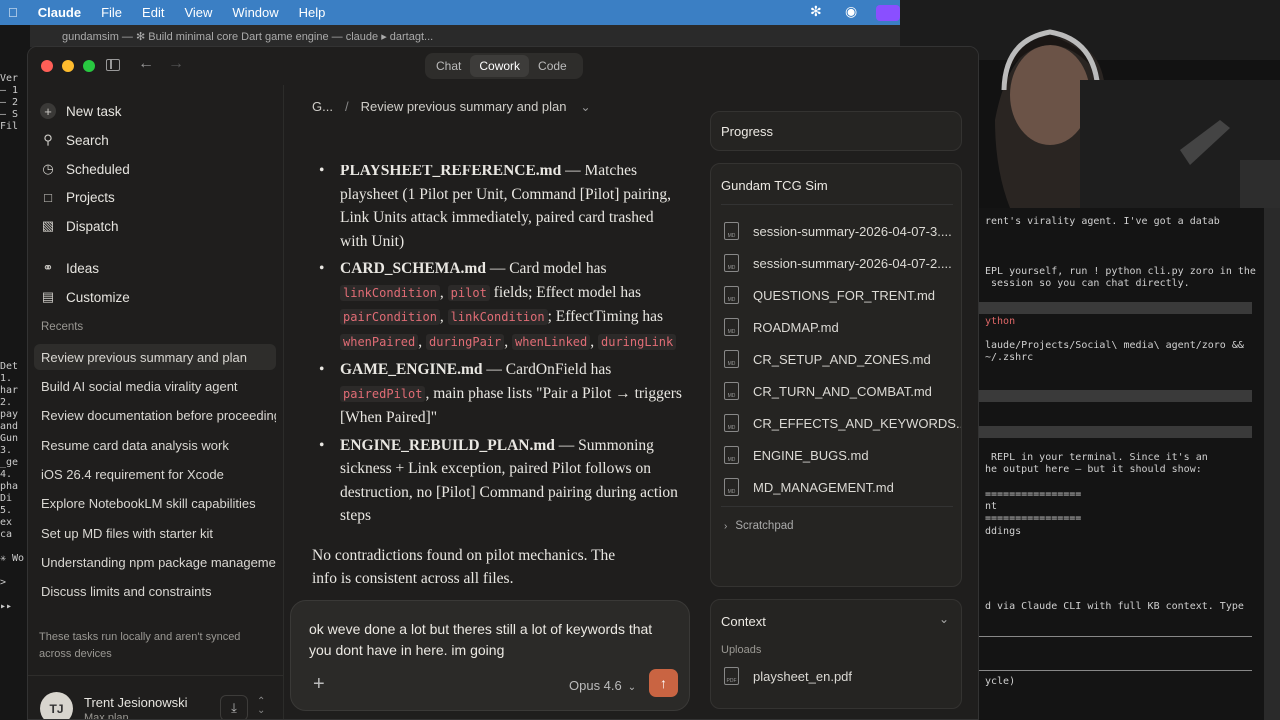 The image size is (1280, 720). Describe the element at coordinates (56, 705) in the screenshot. I see `avatar: TJ` at that location.